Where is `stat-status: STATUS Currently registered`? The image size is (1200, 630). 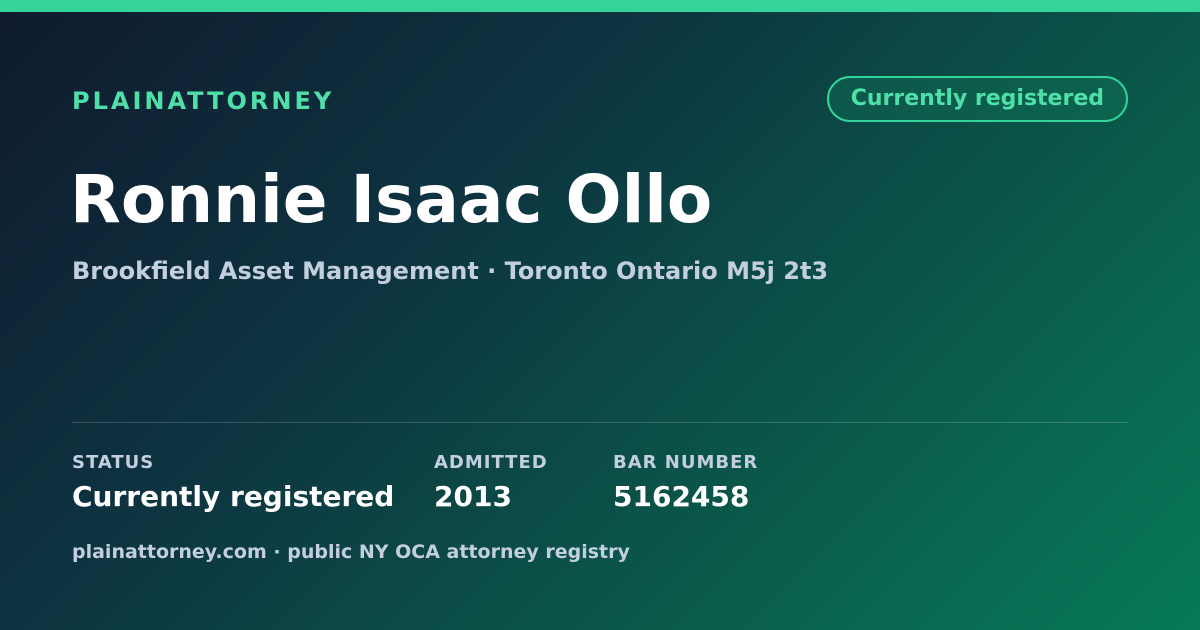 stat-status: STATUS Currently registered is located at coordinates (233, 482).